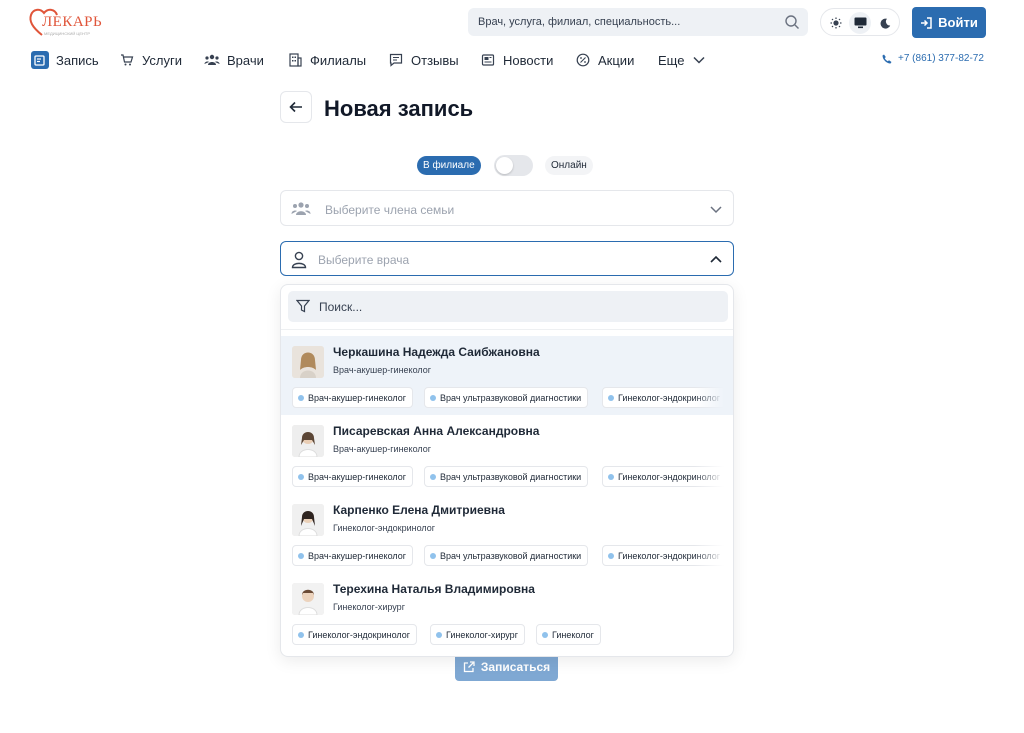  Describe the element at coordinates (245, 60) in the screenshot. I see `nav-label: Врачи` at that location.